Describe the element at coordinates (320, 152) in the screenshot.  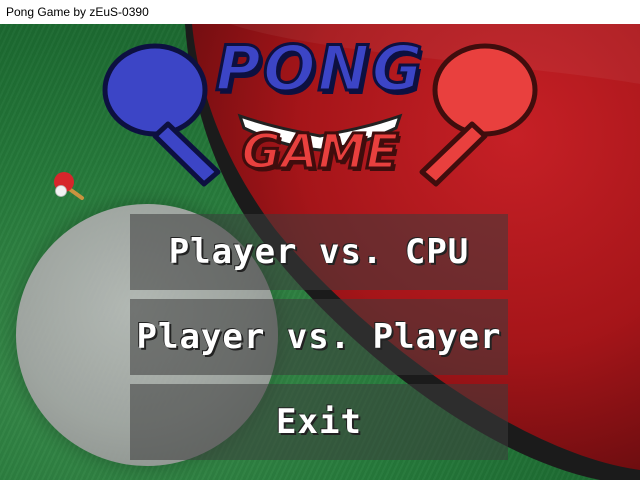
I see `logo-title-game: GAME` at that location.